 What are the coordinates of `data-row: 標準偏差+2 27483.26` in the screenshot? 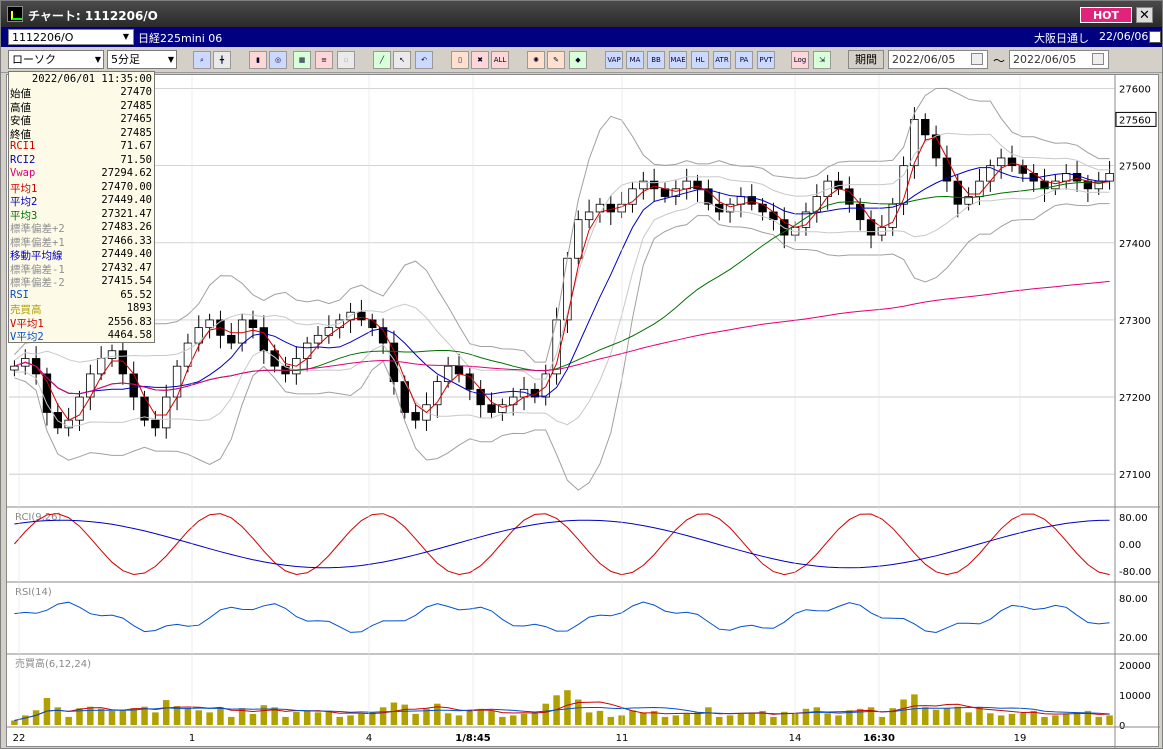 It's located at (81, 228).